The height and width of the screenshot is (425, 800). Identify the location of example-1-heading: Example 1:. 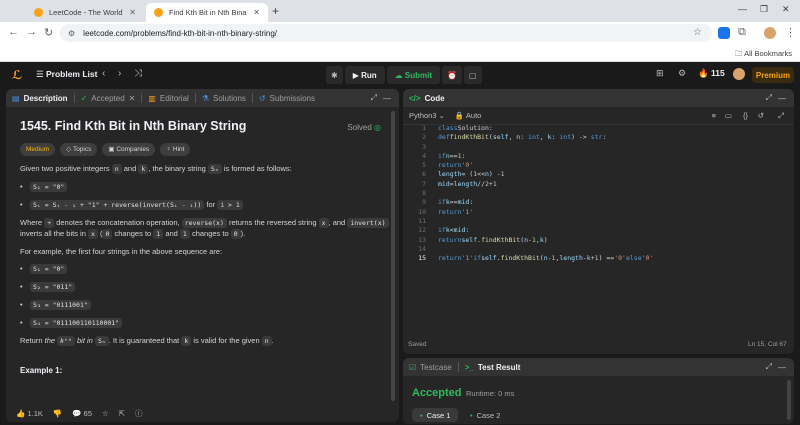
(41, 370).